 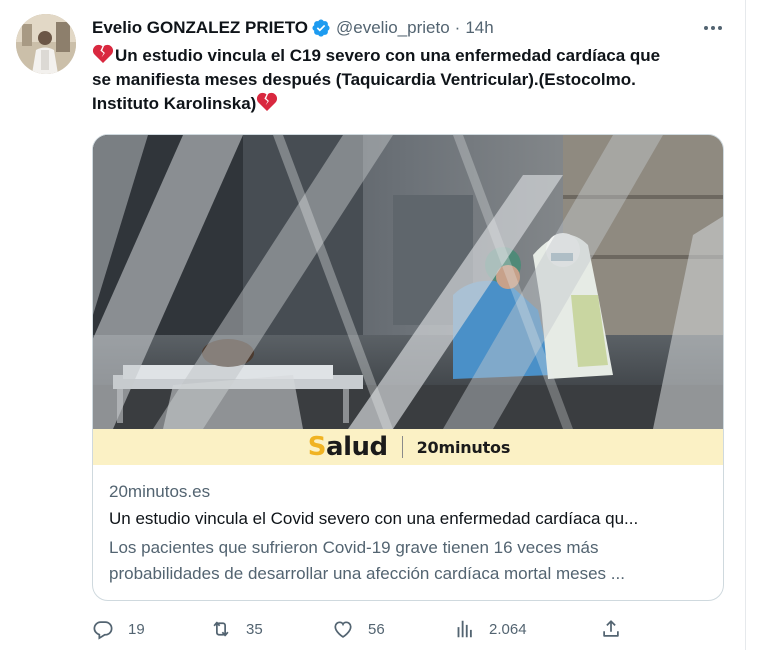 What do you see at coordinates (174, 103) in the screenshot?
I see `tweet-text-content-3: Instituto Karolinska)` at bounding box center [174, 103].